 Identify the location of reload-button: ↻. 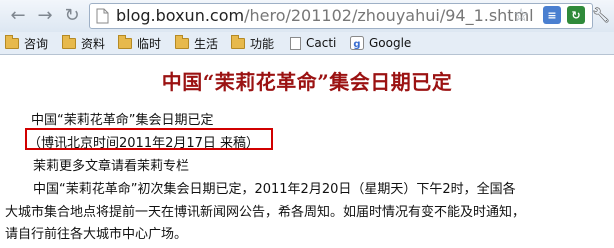
(72, 15).